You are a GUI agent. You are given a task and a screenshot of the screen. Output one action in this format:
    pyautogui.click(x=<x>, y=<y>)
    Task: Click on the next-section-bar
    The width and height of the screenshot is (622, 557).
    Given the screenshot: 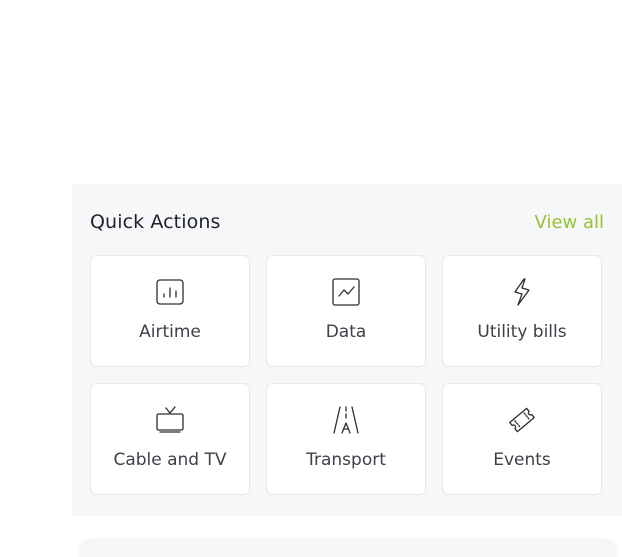 What is the action you would take?
    pyautogui.click(x=348, y=547)
    